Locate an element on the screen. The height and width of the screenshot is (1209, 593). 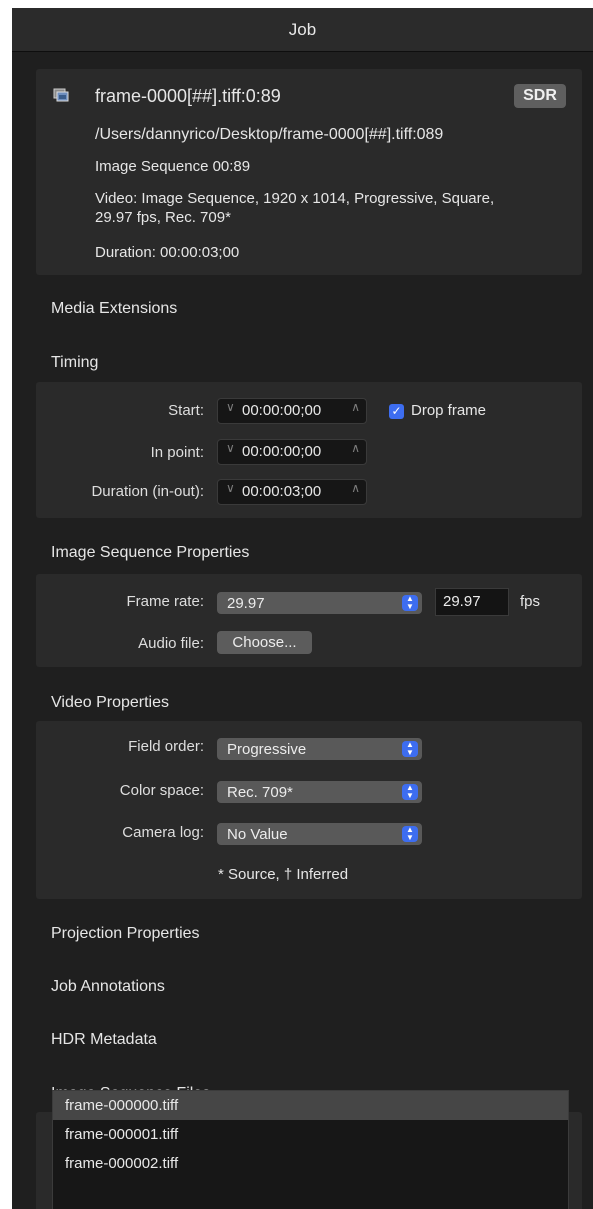
frame-rate-selected: 29.97 is located at coordinates (246, 603).